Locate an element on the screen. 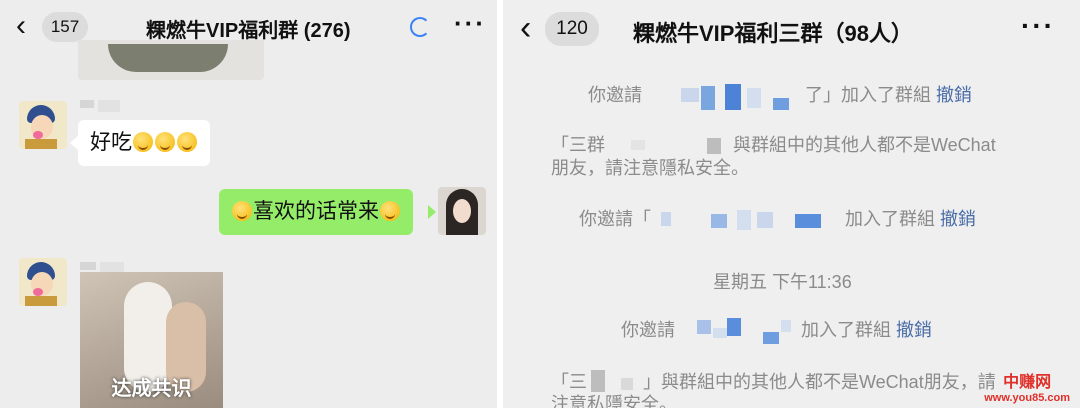 Image resolution: width=1080 pixels, height=408 pixels. message-text: 喜欢的话常来 is located at coordinates (316, 211).